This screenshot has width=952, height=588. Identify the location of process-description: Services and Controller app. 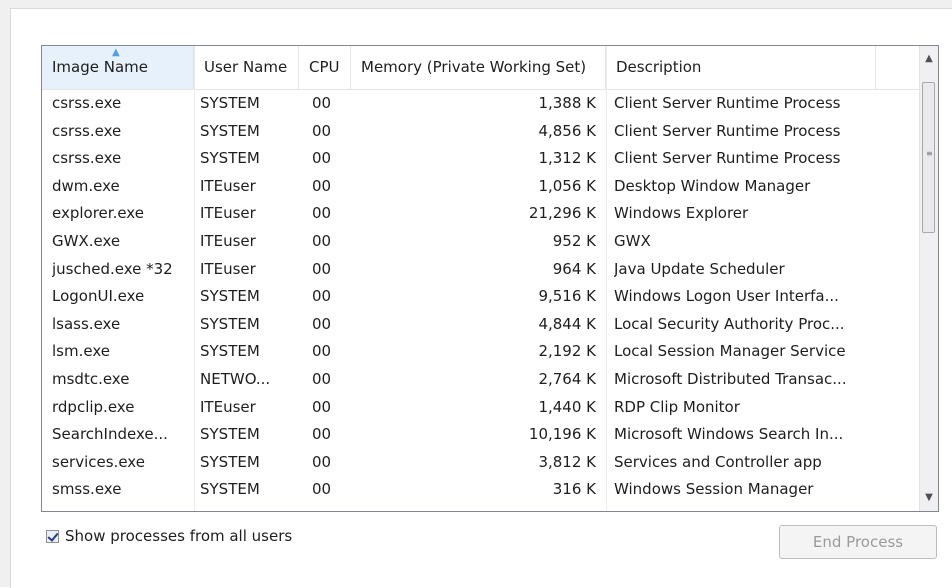
(718, 461).